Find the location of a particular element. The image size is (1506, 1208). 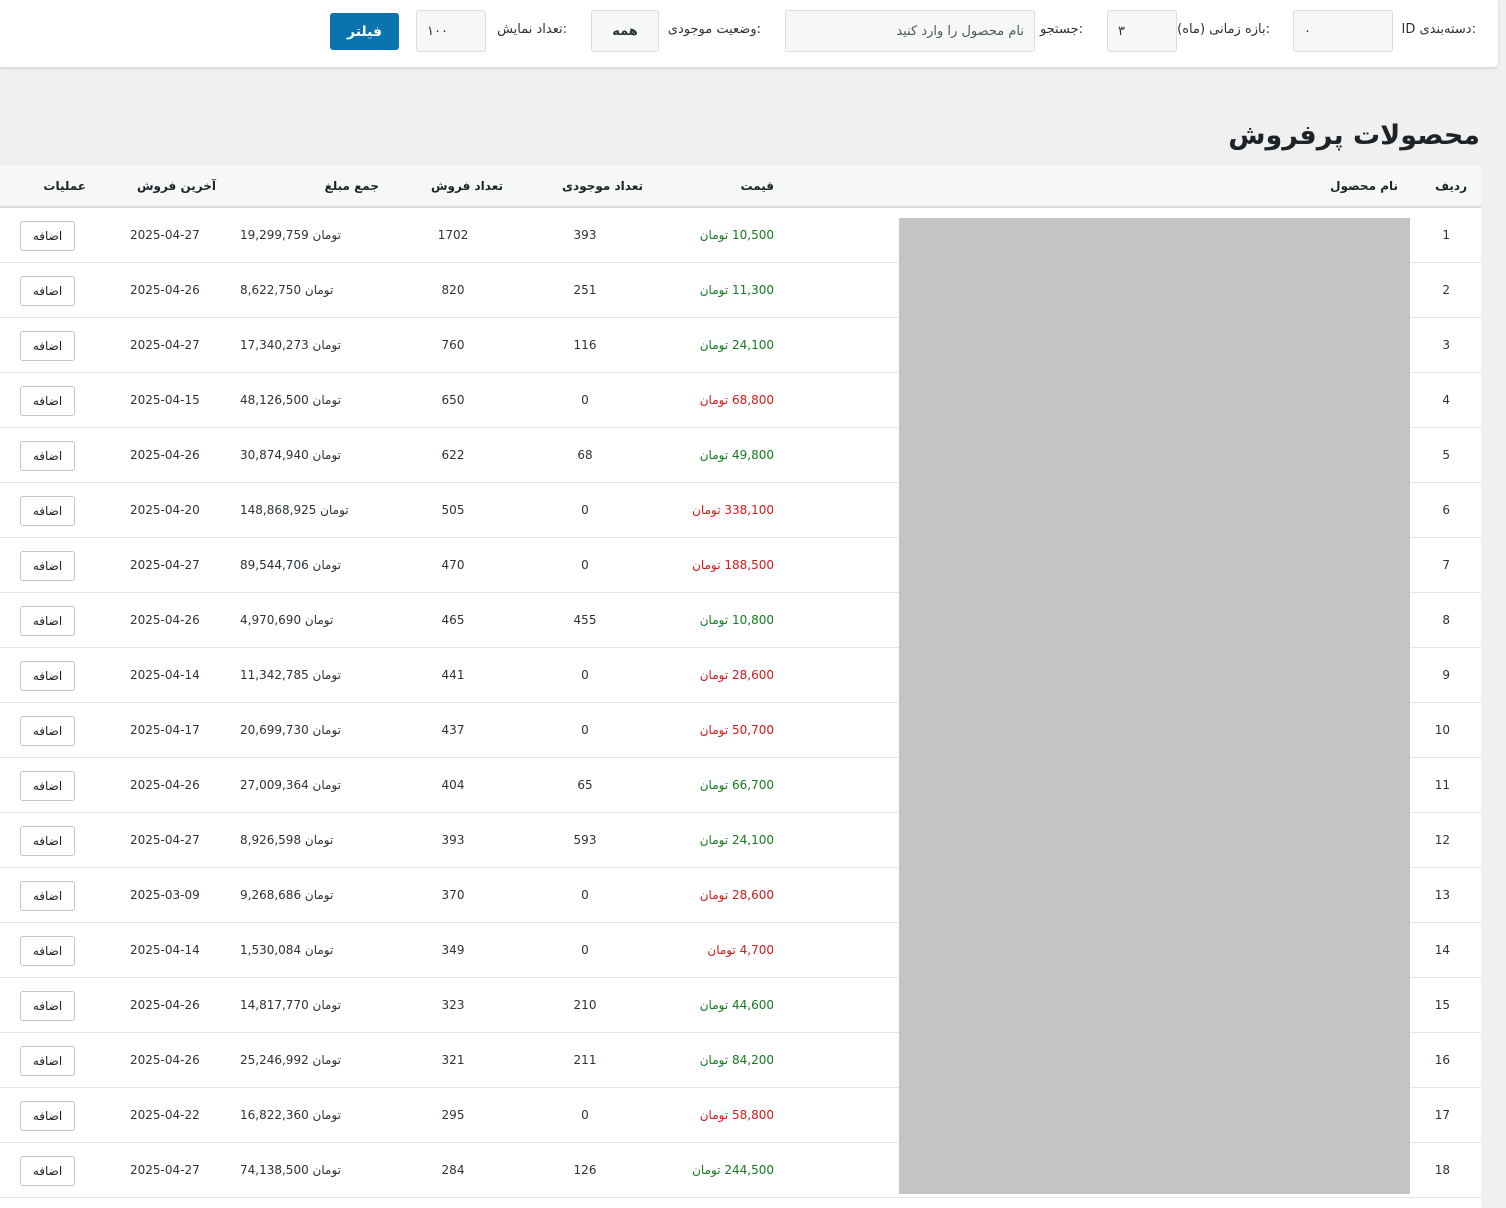

search-label: جستجو: is located at coordinates (1061, 29).